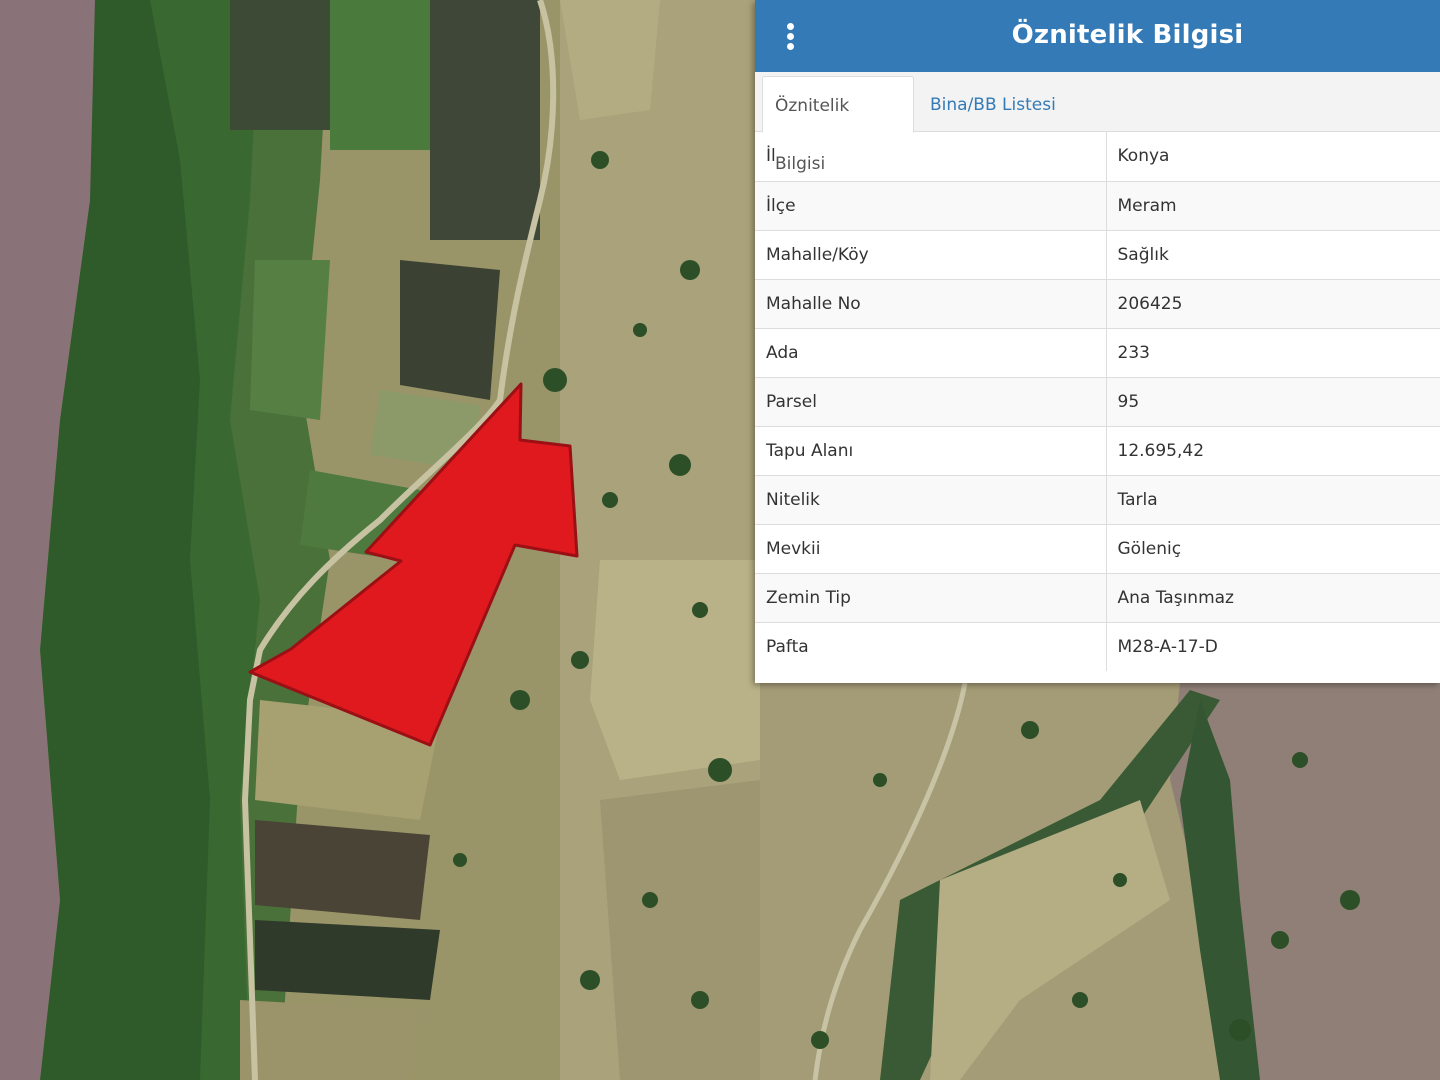 The height and width of the screenshot is (1080, 1440). What do you see at coordinates (838, 125) in the screenshot?
I see `tab-attribute-info: Öznitelik Bilgisi` at bounding box center [838, 125].